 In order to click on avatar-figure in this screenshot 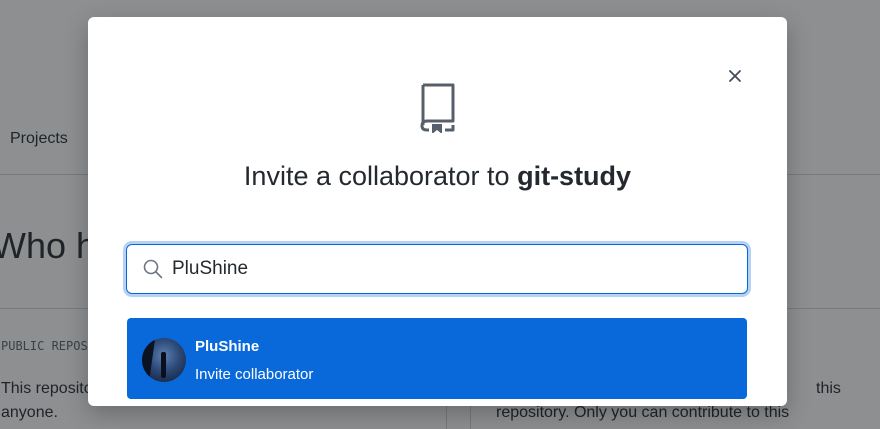, I will do `click(163, 365)`.